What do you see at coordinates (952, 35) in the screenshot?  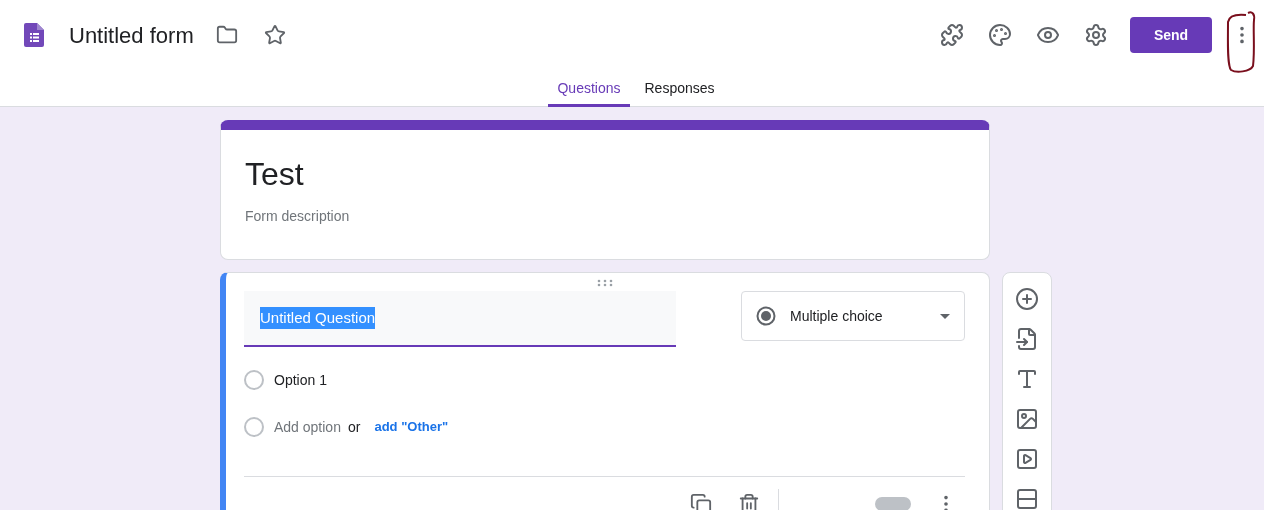 I see `puzzle-icon` at bounding box center [952, 35].